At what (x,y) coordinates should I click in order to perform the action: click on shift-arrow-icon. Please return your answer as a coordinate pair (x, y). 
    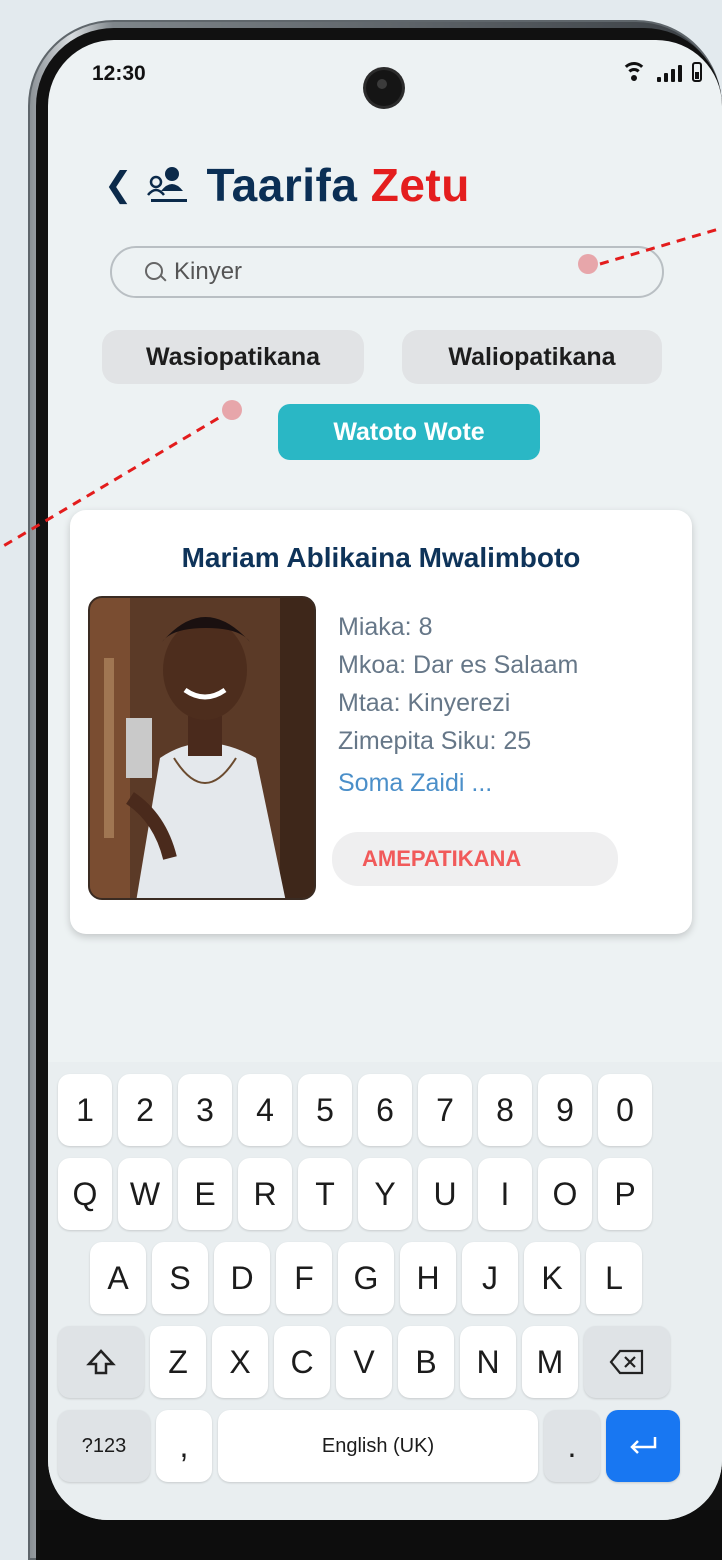
    Looking at the image, I should click on (101, 1362).